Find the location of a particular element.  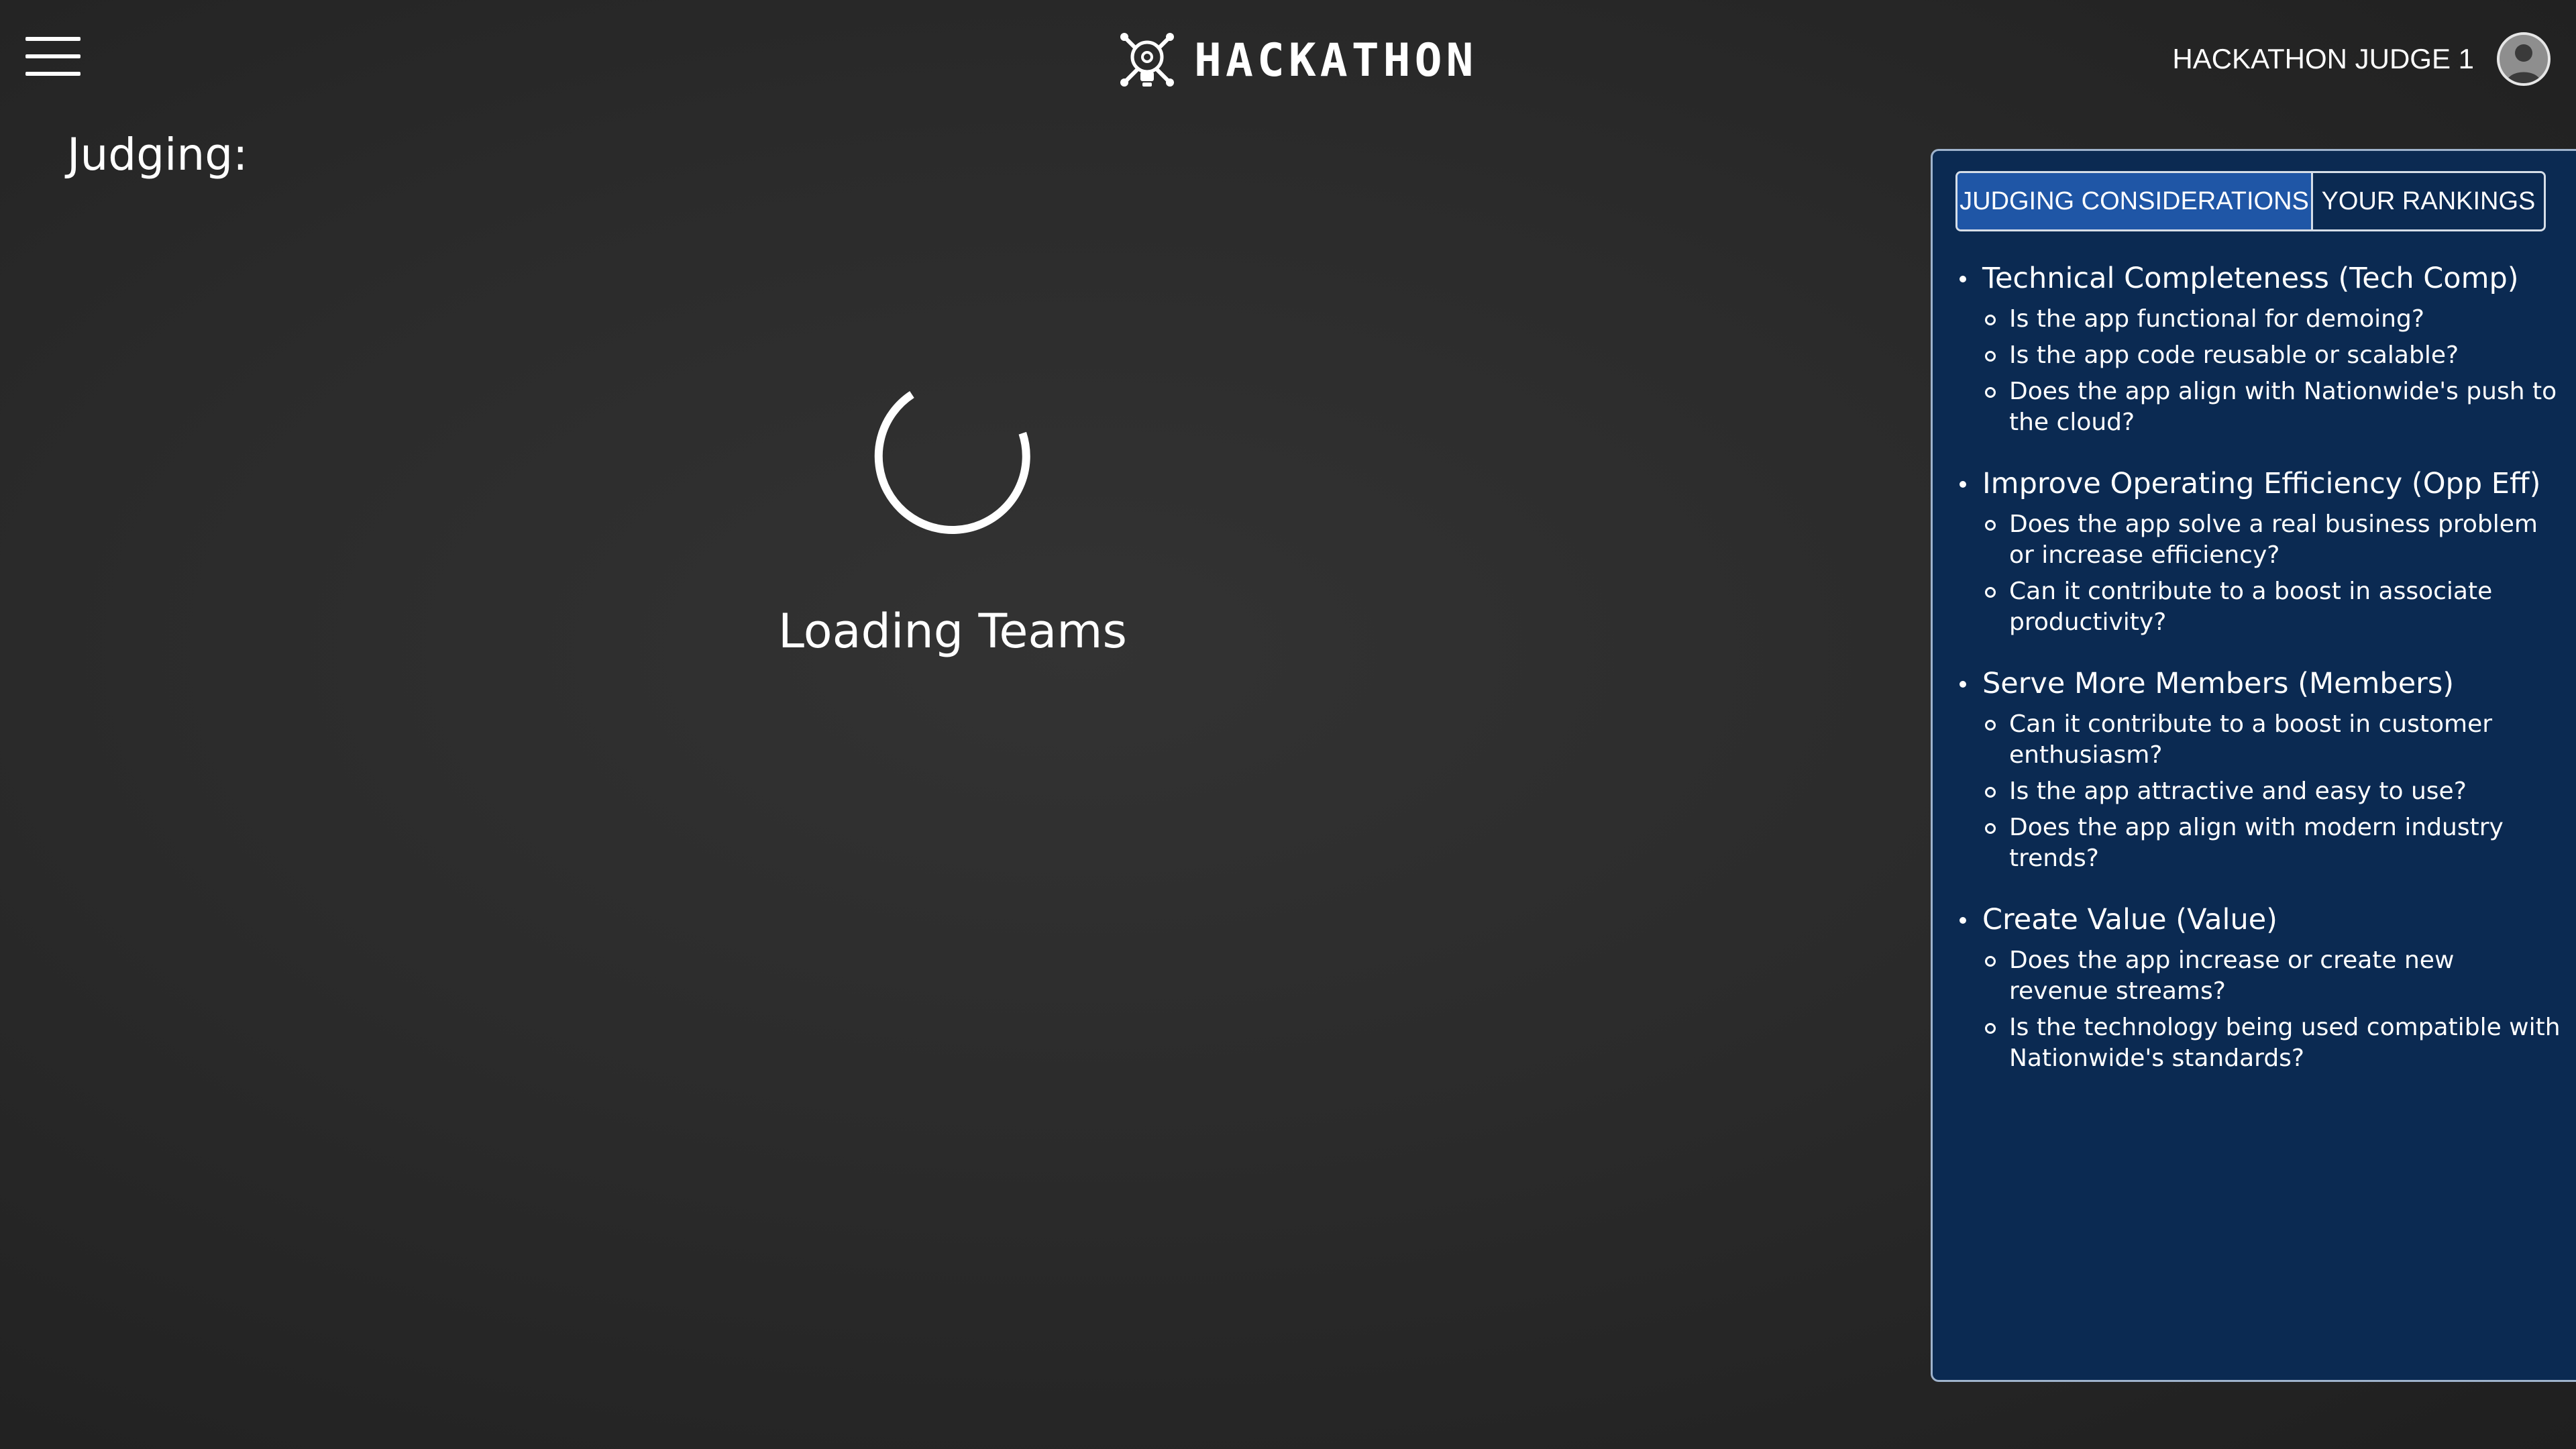

tab-judging-considerations: JUDGING CONSIDERATIONS is located at coordinates (2135, 201).